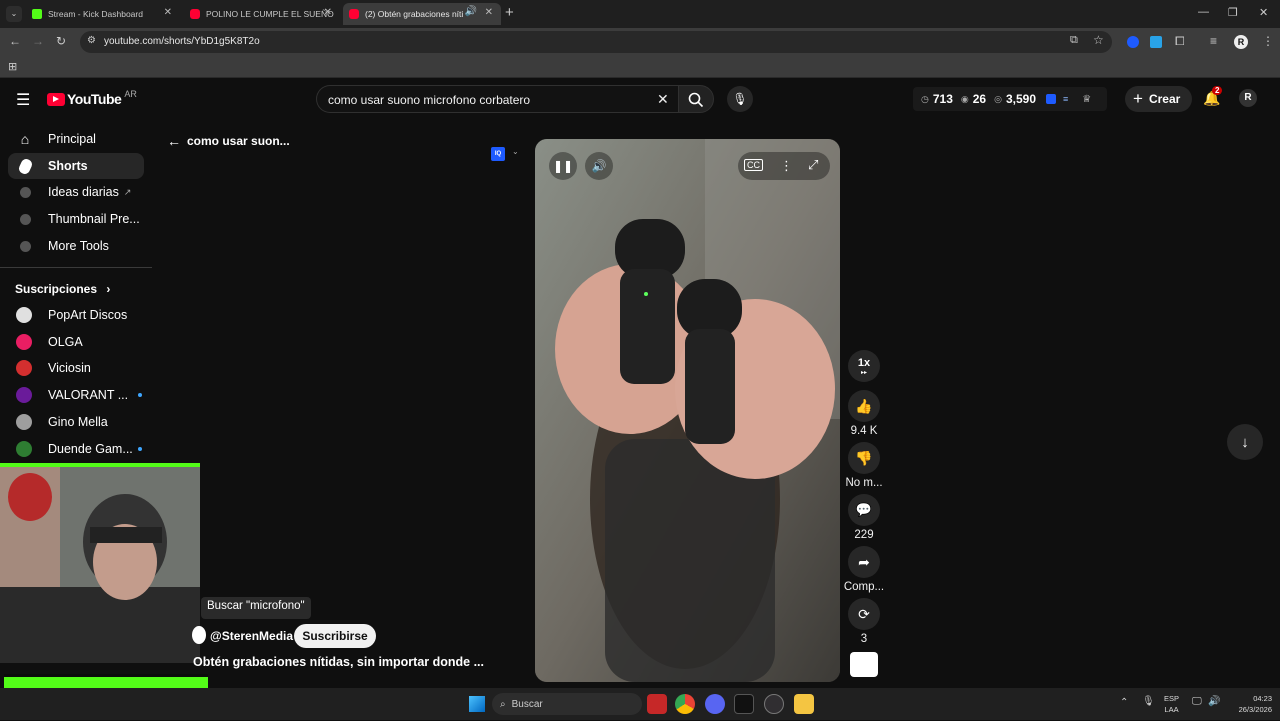 The height and width of the screenshot is (721, 1280). Describe the element at coordinates (23, 100) in the screenshot. I see `hamburger-menu-icon: ☰` at that location.